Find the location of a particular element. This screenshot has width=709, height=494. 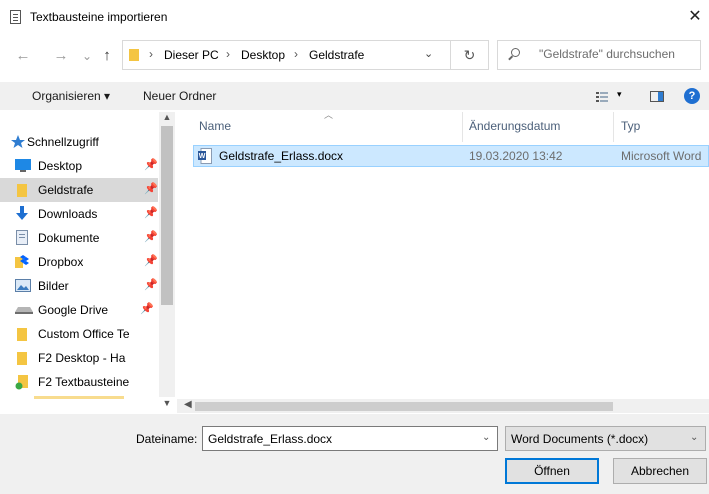

cancel-button: Abbrechen is located at coordinates (660, 471).